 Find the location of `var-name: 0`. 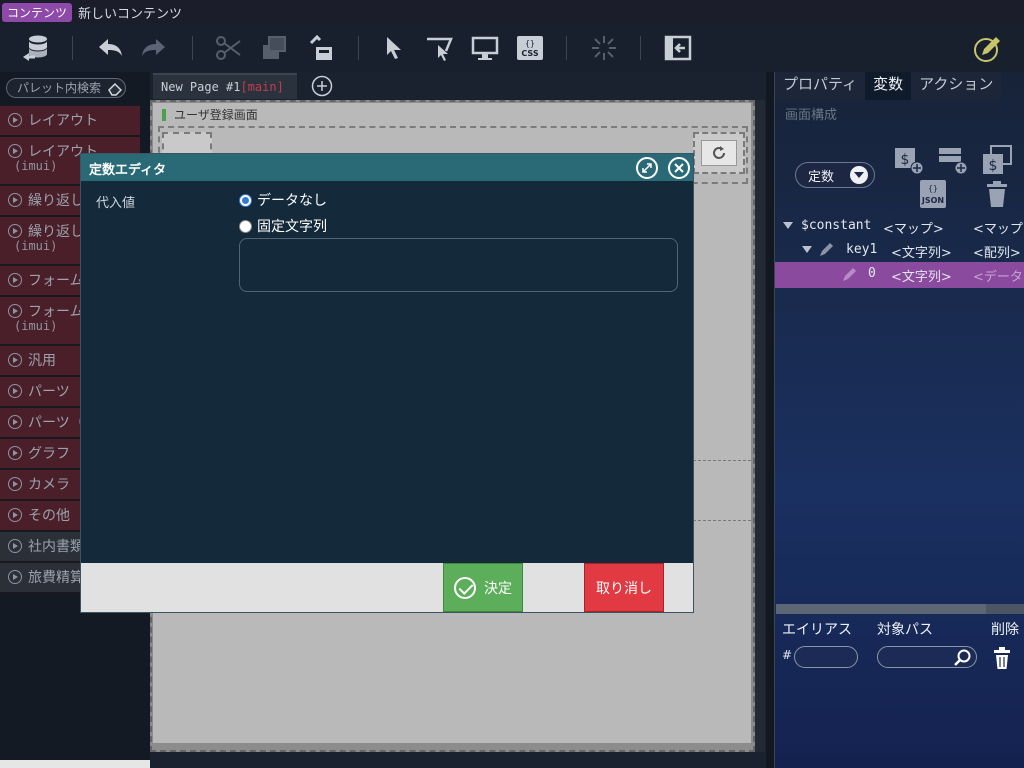

var-name: 0 is located at coordinates (872, 273).